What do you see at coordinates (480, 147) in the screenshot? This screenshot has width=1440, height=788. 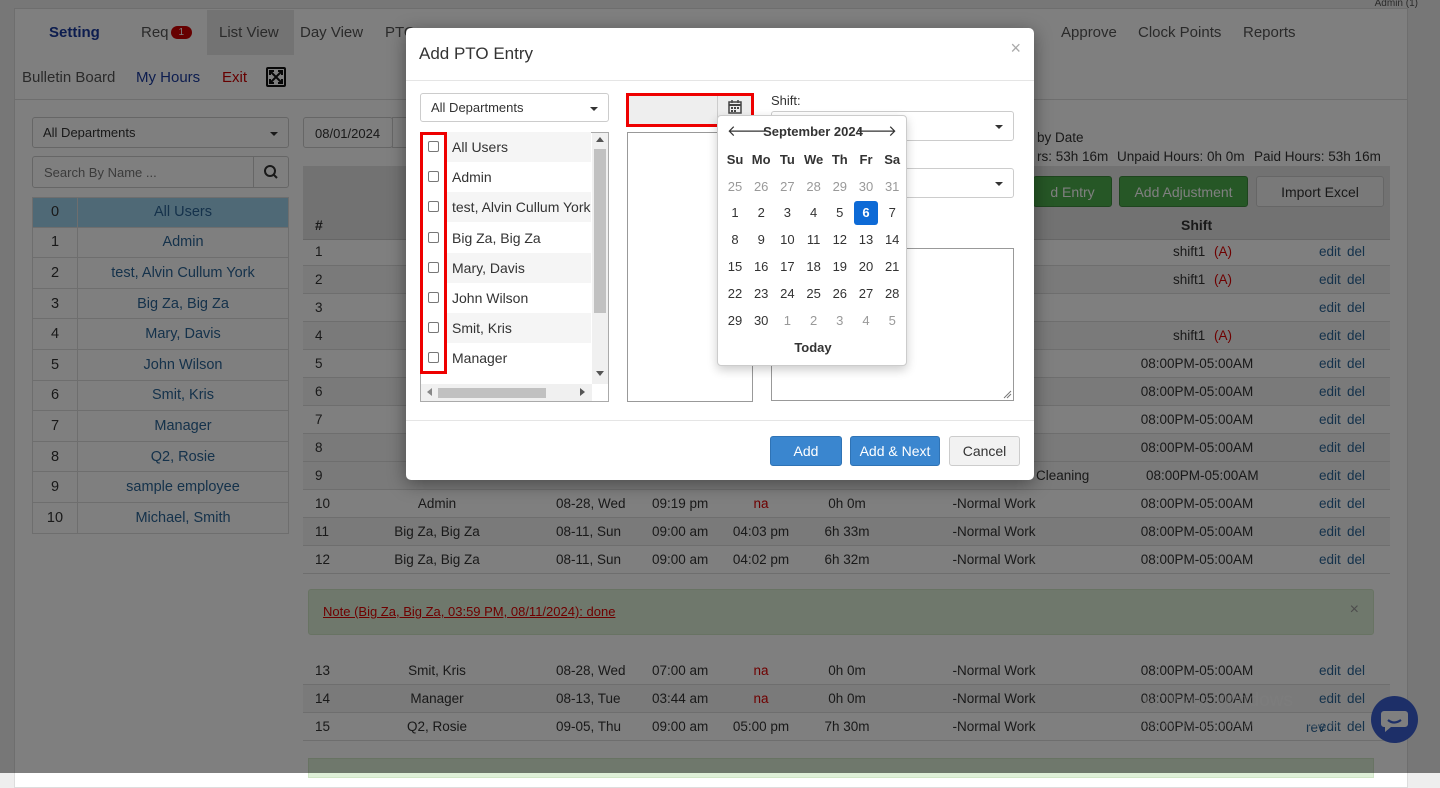 I see `modal-user-label: All Users` at bounding box center [480, 147].